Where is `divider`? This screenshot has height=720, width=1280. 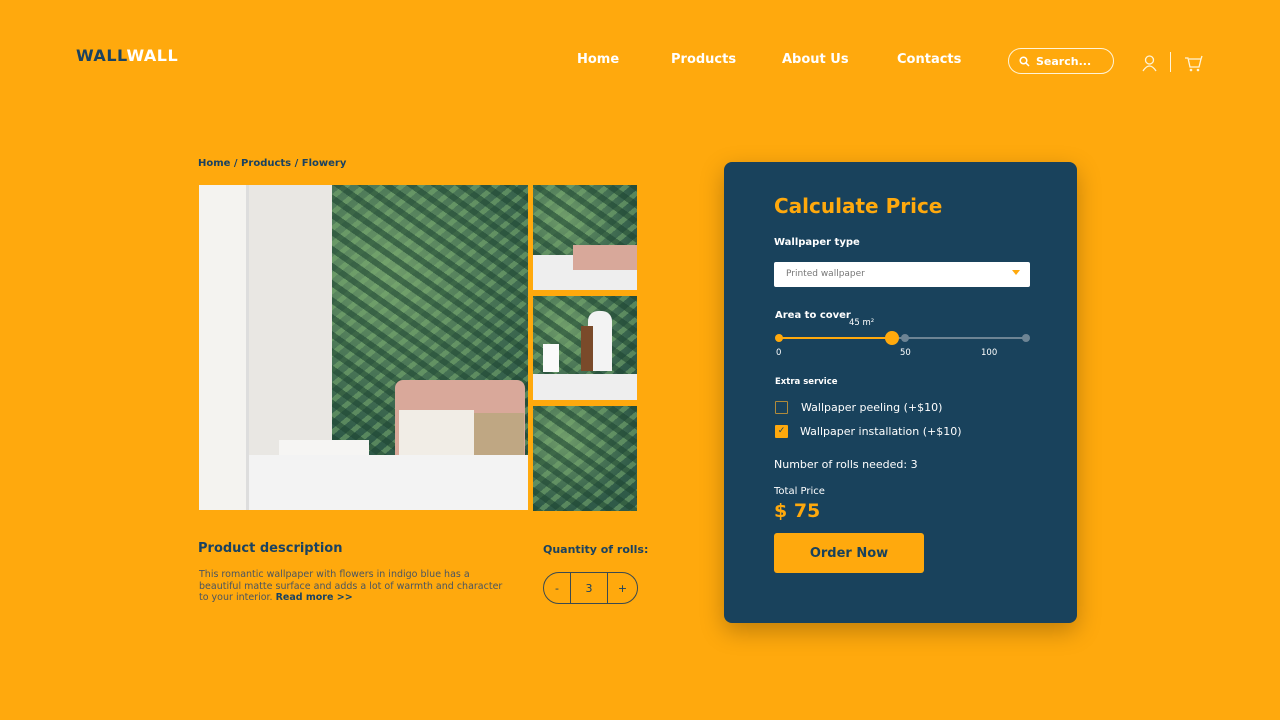 divider is located at coordinates (1170, 62).